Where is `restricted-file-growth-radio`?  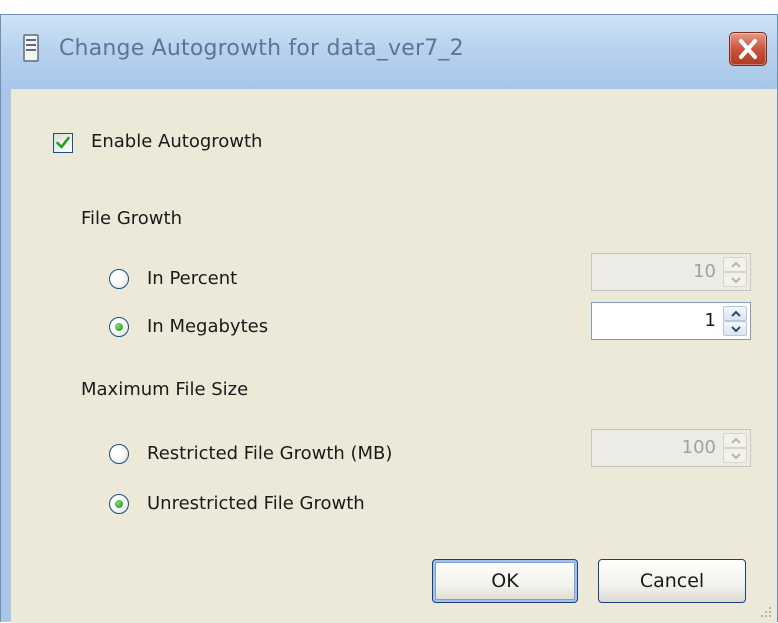
restricted-file-growth-radio is located at coordinates (119, 454).